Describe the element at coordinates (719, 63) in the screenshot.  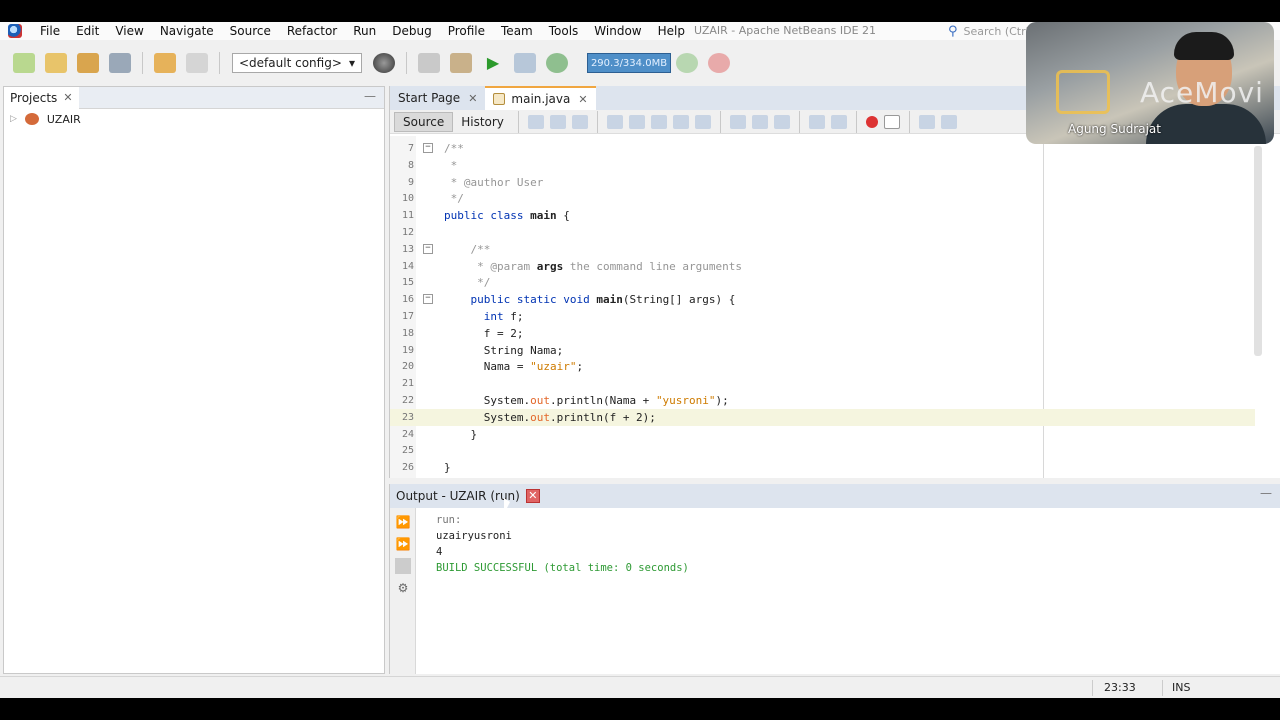
I see `profiler-snapshot-icon` at that location.